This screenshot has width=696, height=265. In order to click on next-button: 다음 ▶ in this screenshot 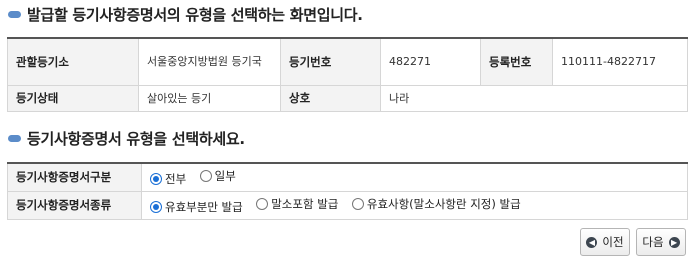, I will do `click(661, 242)`.